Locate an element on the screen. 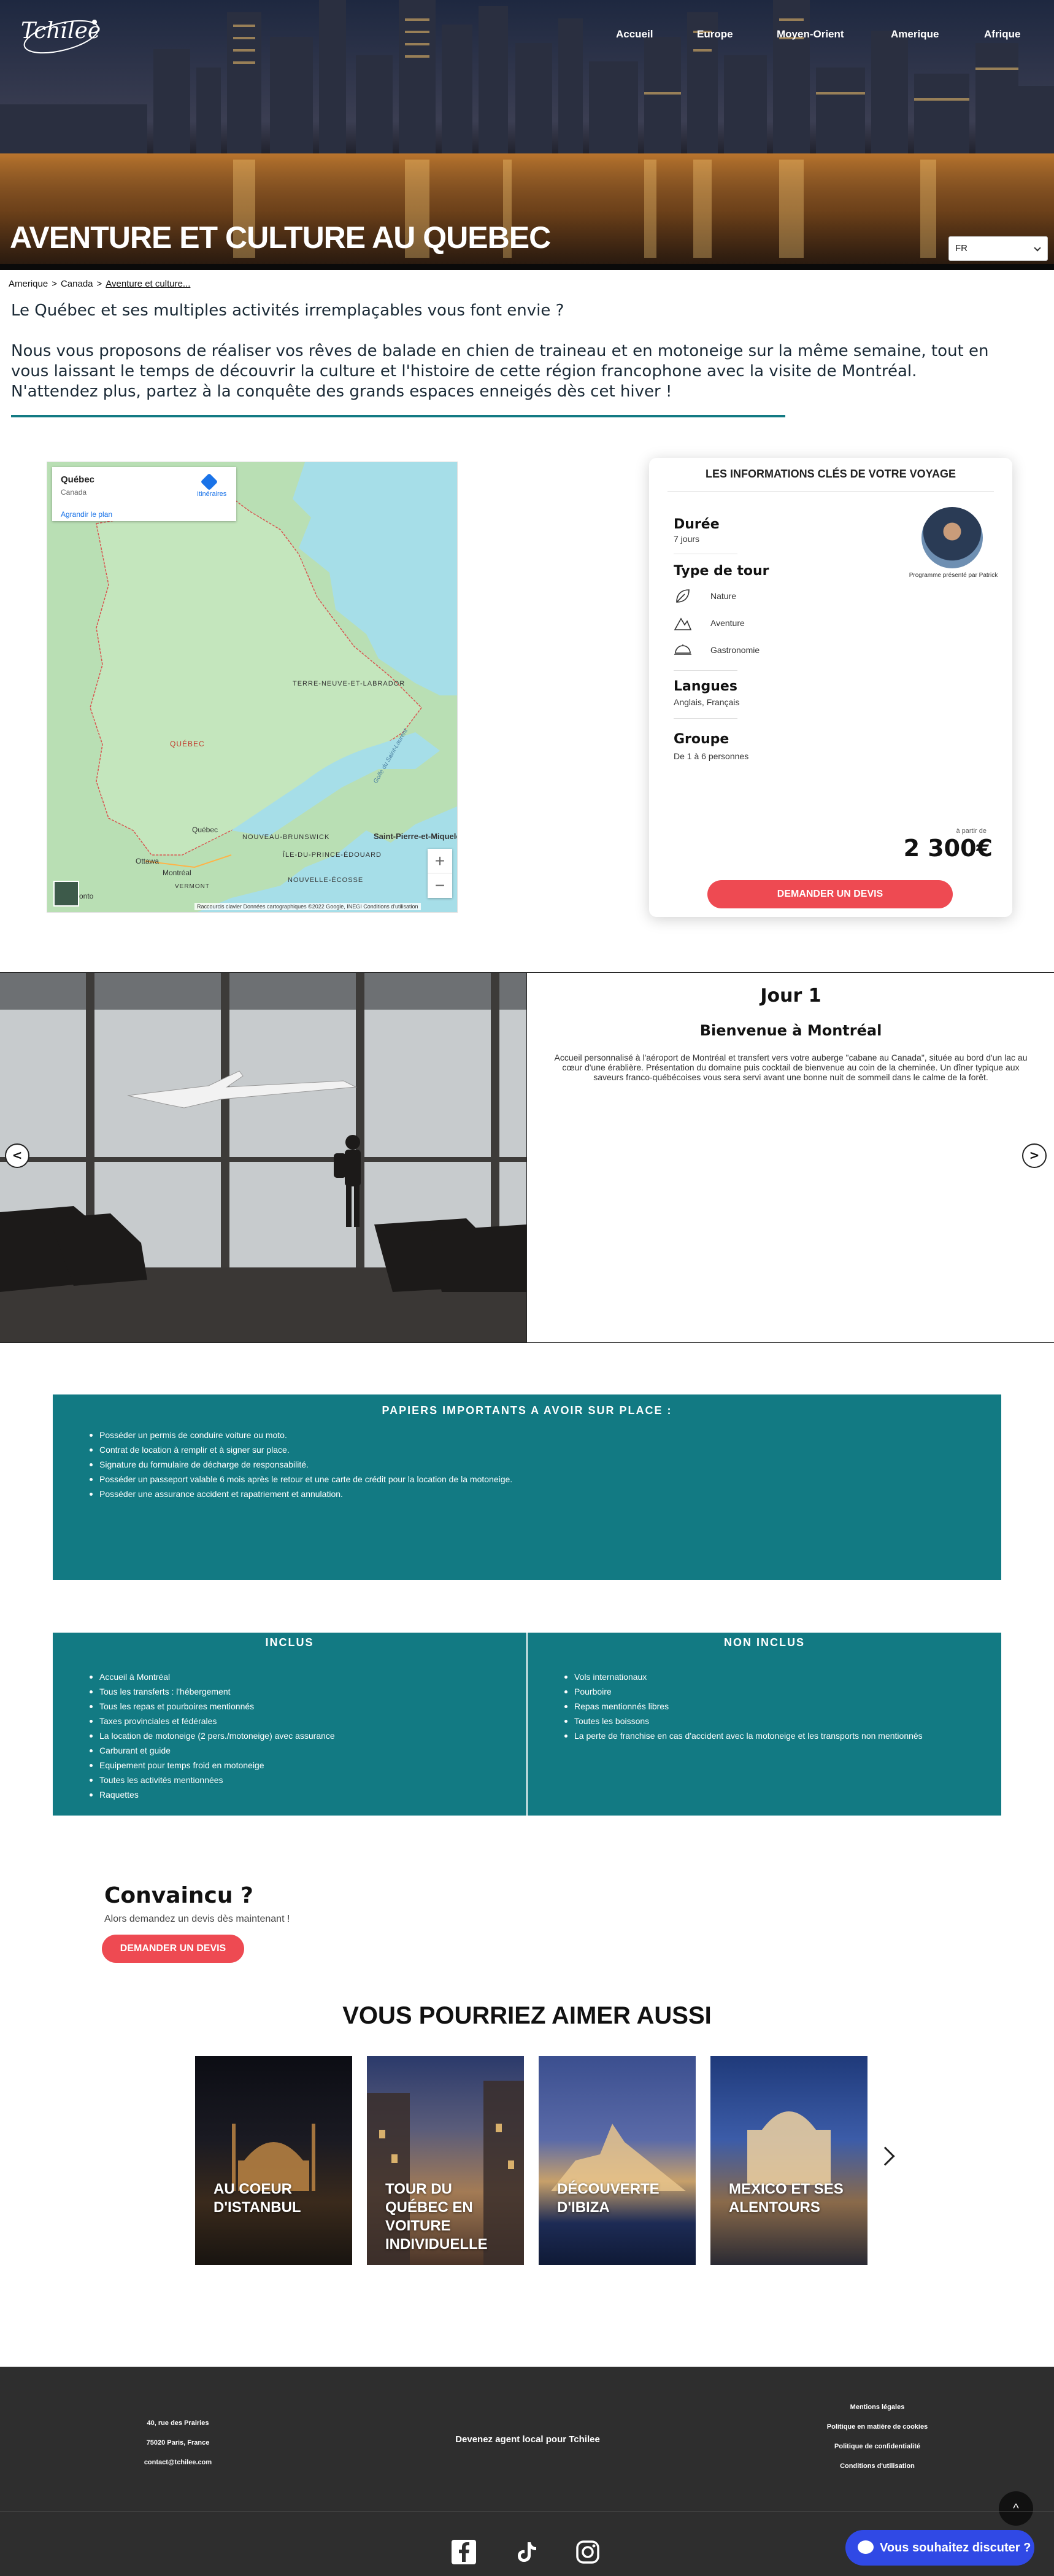 The width and height of the screenshot is (1054, 2576). map-land is located at coordinates (252, 687).